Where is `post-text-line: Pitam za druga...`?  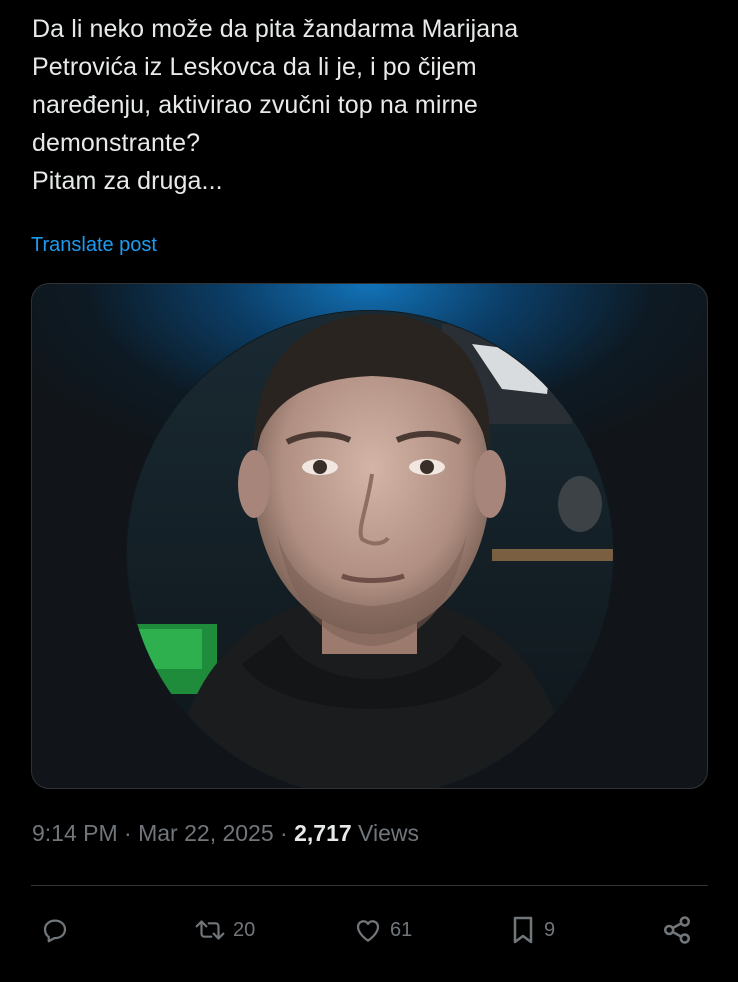 post-text-line: Pitam za druga... is located at coordinates (127, 181).